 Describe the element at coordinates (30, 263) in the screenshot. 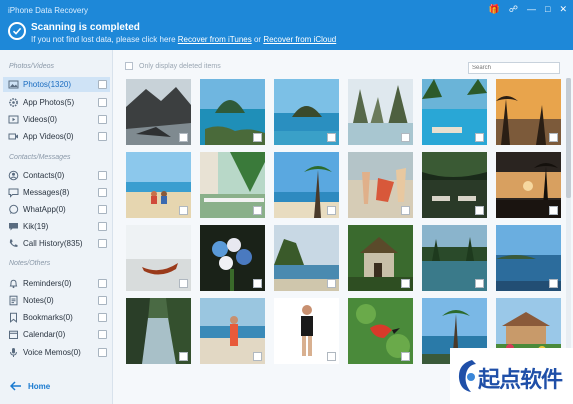

I see `section-header-notes-others: Notes/Others` at that location.